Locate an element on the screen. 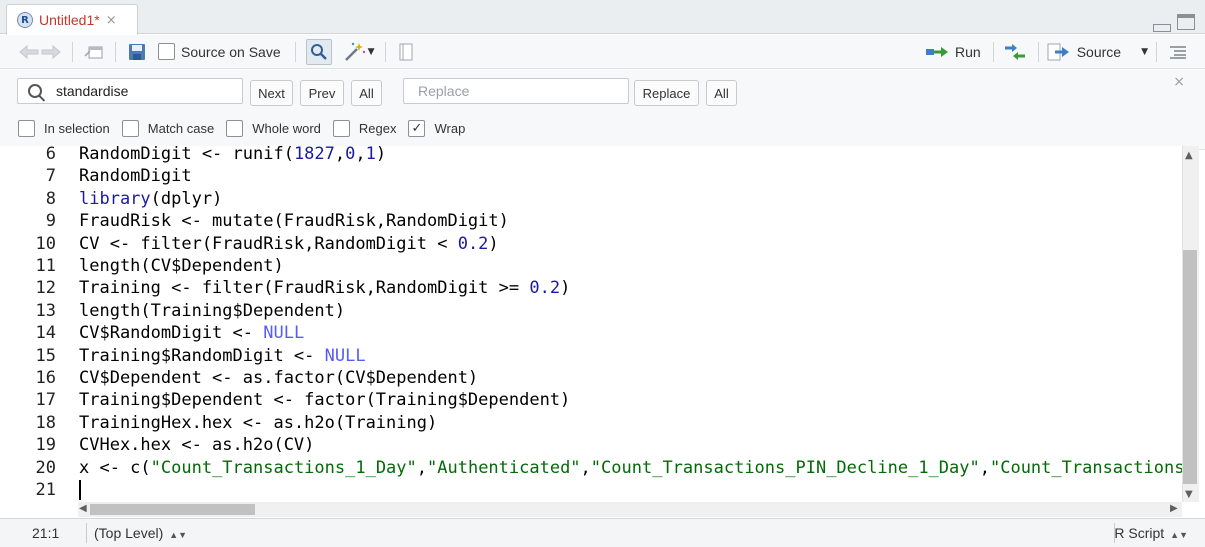 This screenshot has height=547, width=1205. replace-button: Replace is located at coordinates (666, 93).